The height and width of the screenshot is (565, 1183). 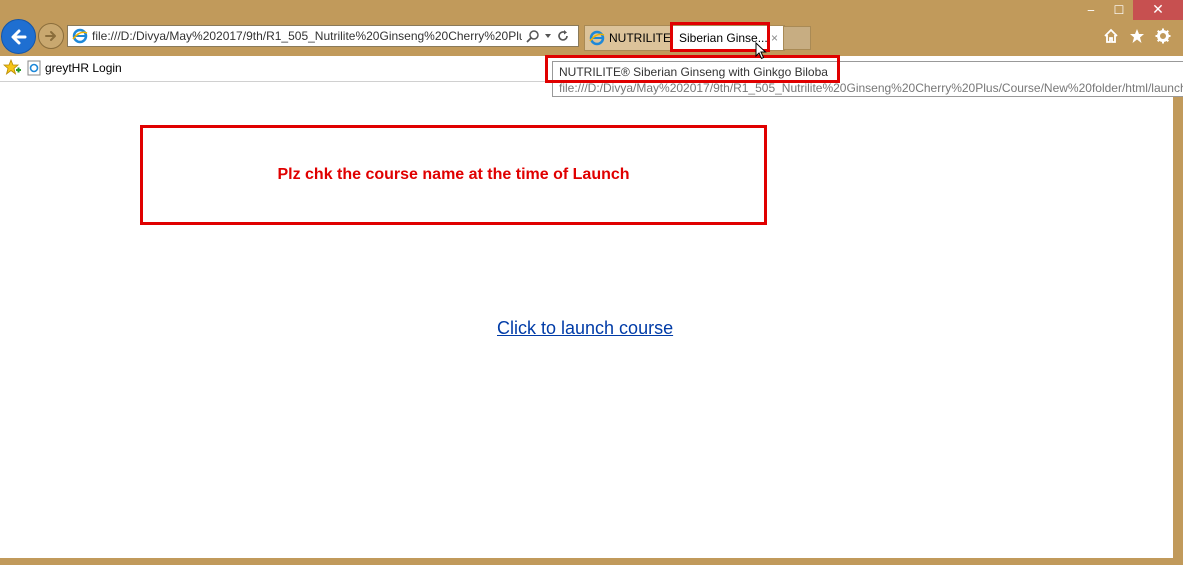 I want to click on forward-button, so click(x=51, y=36).